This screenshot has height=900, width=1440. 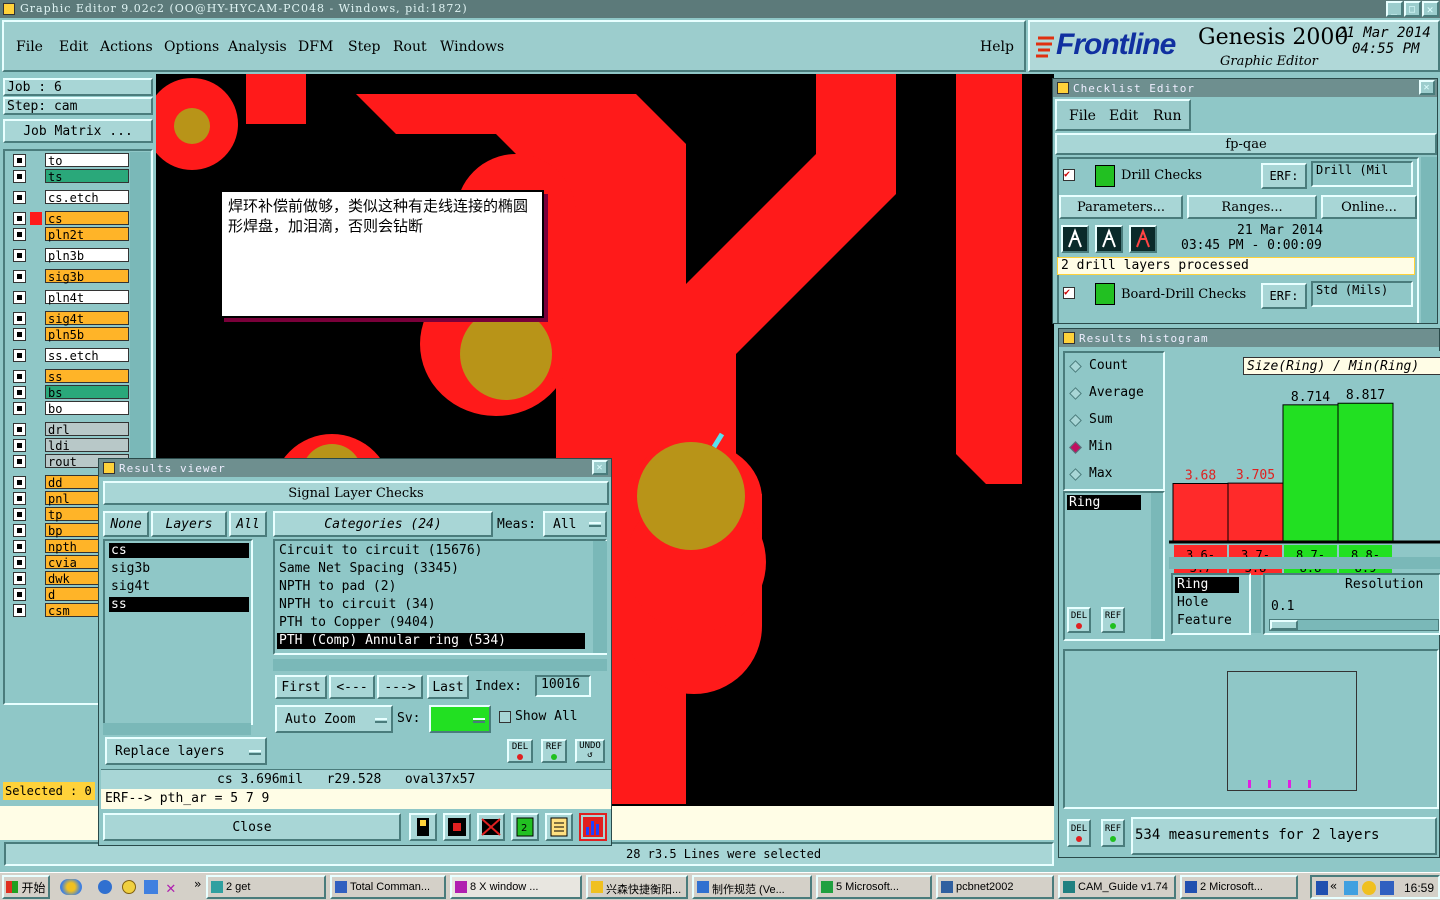 I want to click on result-layer-item: sig3b, so click(x=179, y=568).